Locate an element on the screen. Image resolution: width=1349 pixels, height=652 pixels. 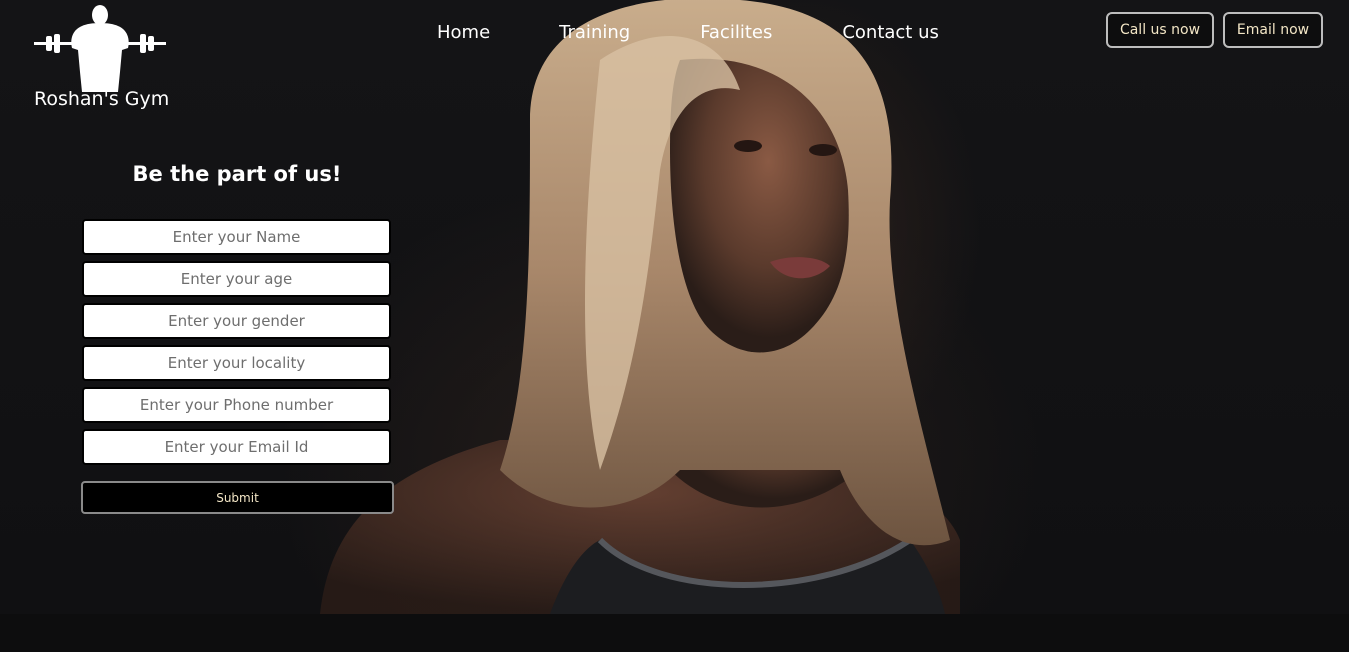
nav-home: Home is located at coordinates (463, 34).